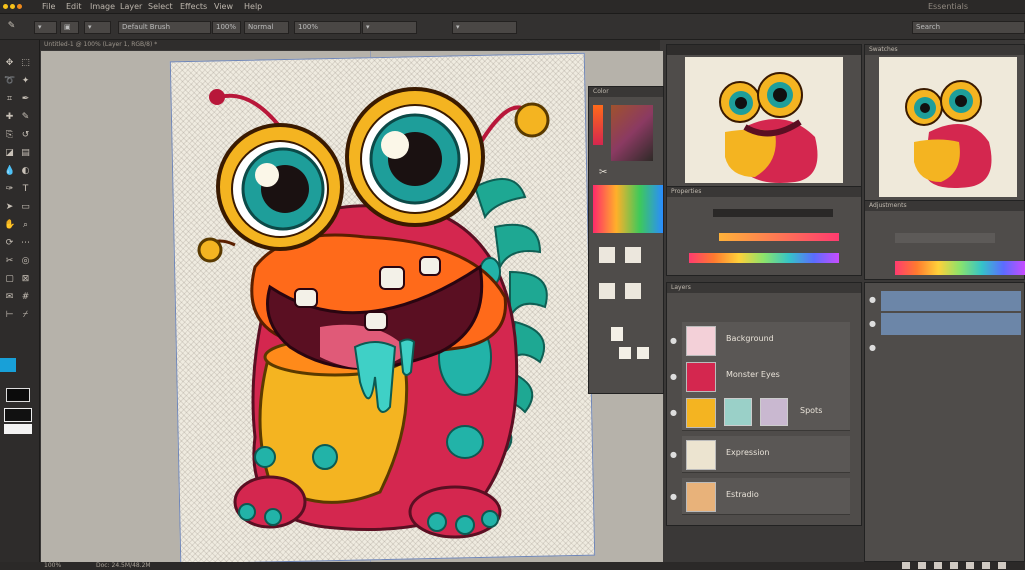 Image resolution: width=1025 pixels, height=570 pixels. I want to click on opacity-field: 100%, so click(226, 27).